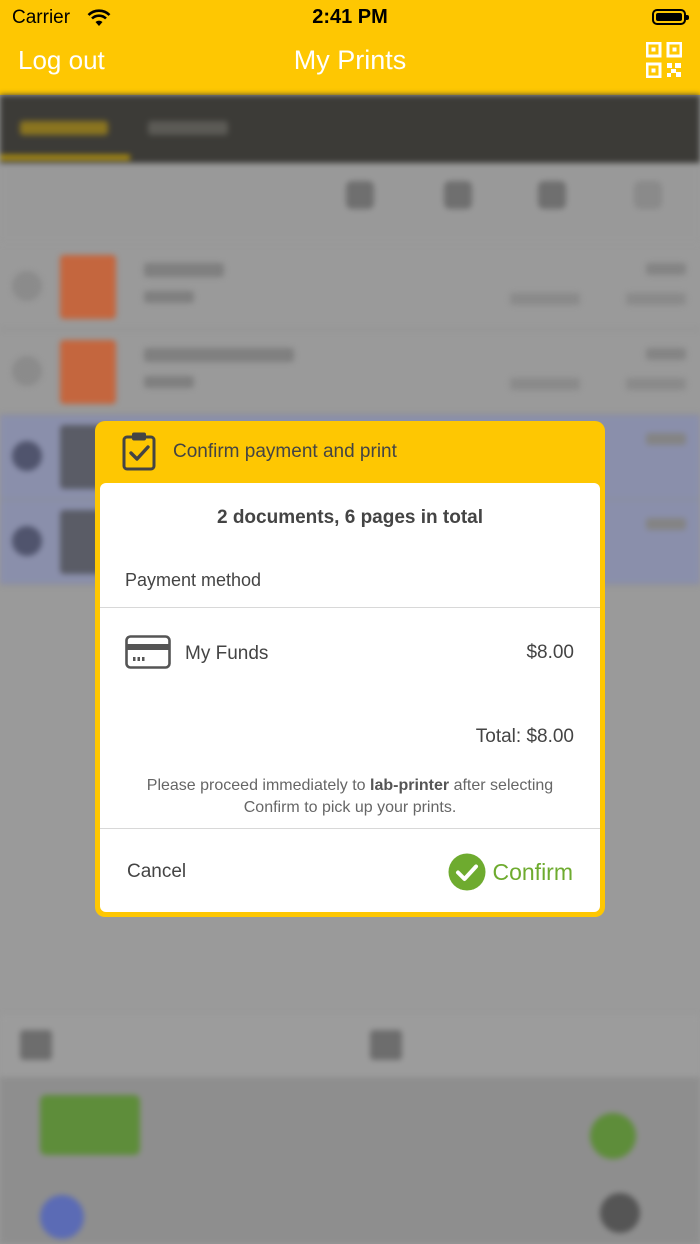 This screenshot has height=1244, width=700. Describe the element at coordinates (193, 580) in the screenshot. I see `payment-method-label: Payment method` at that location.